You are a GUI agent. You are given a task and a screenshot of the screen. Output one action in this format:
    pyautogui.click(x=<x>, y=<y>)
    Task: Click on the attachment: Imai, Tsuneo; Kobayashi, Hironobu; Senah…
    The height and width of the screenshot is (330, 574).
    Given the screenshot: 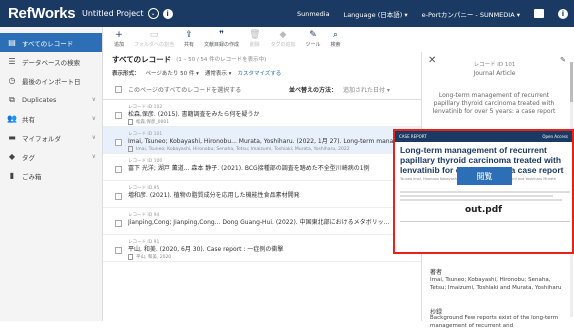 What is the action you would take?
    pyautogui.click(x=268, y=149)
    